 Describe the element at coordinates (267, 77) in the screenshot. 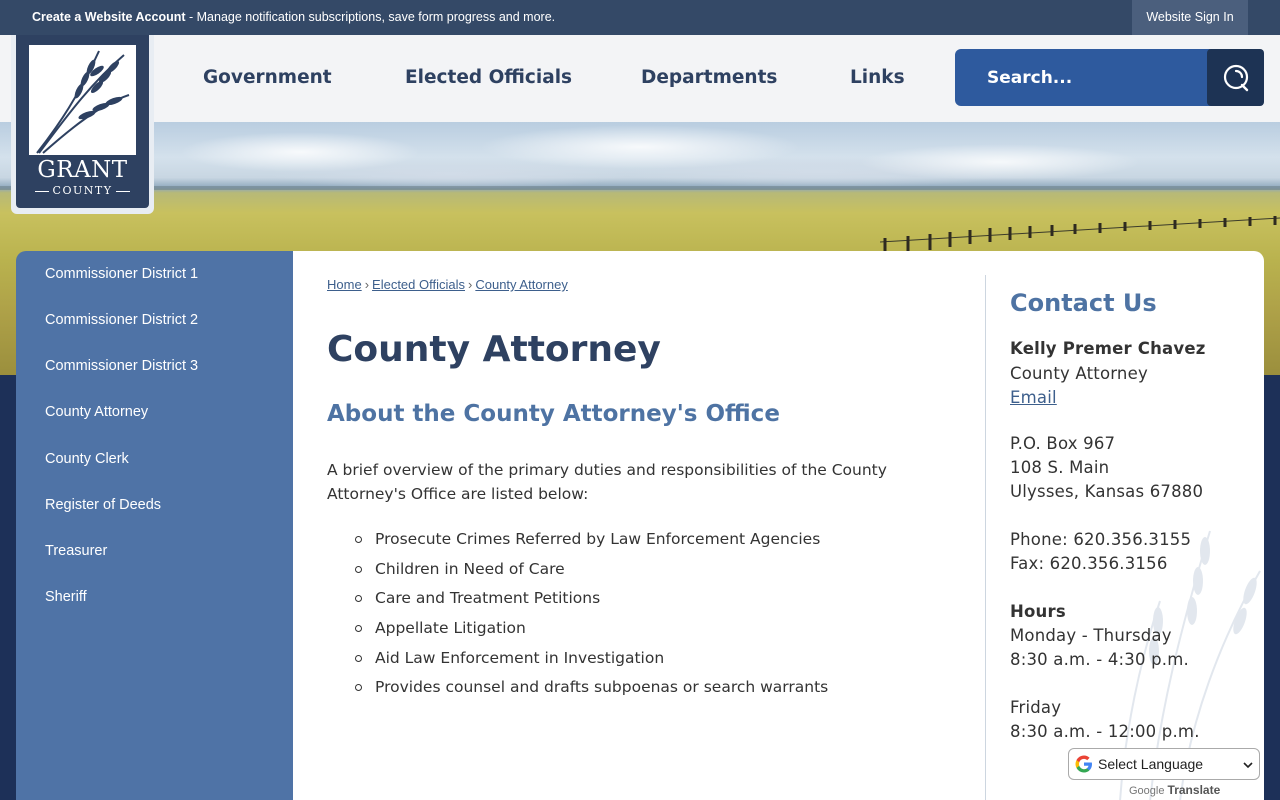

I see `nav-government: Government` at that location.